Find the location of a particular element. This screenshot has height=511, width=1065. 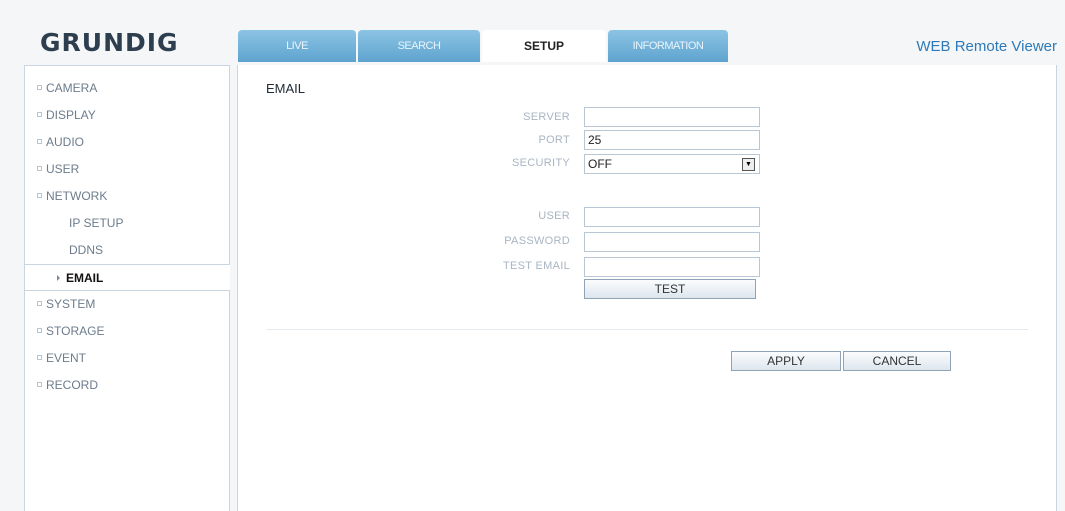

password-field is located at coordinates (672, 242).